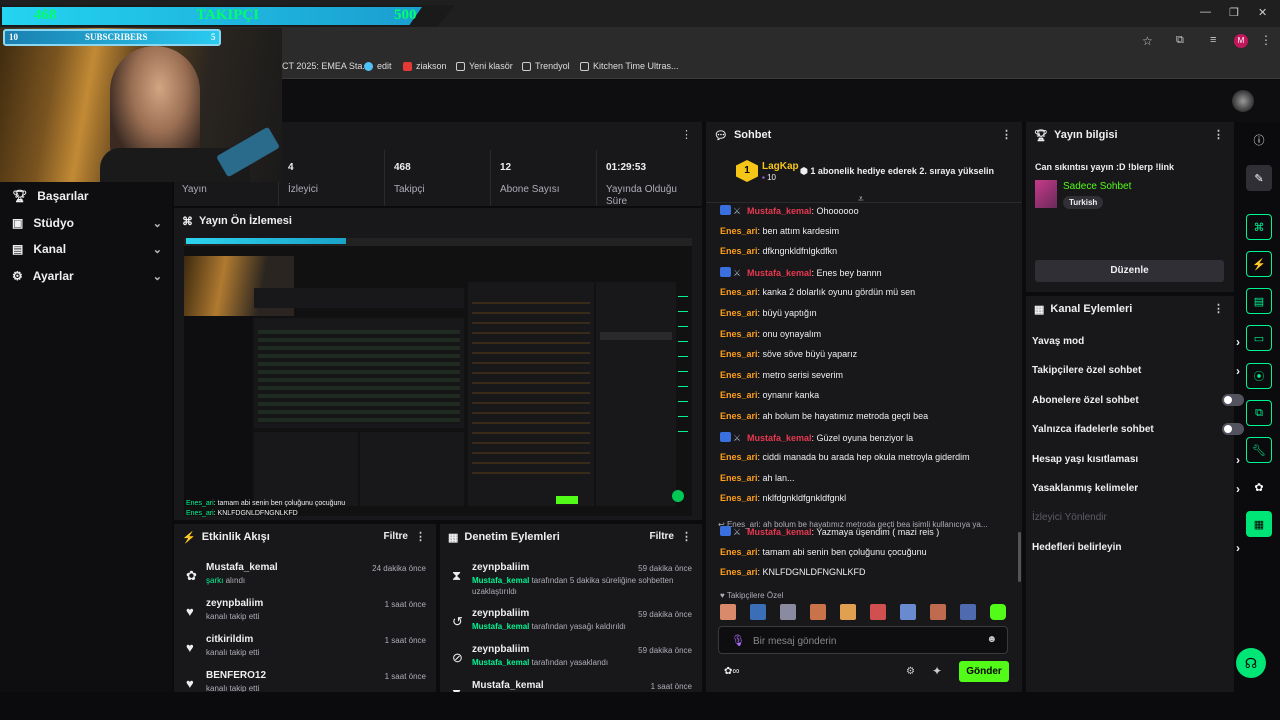 The height and width of the screenshot is (720, 1280). I want to click on activity-filter-button: Filtre, so click(396, 536).